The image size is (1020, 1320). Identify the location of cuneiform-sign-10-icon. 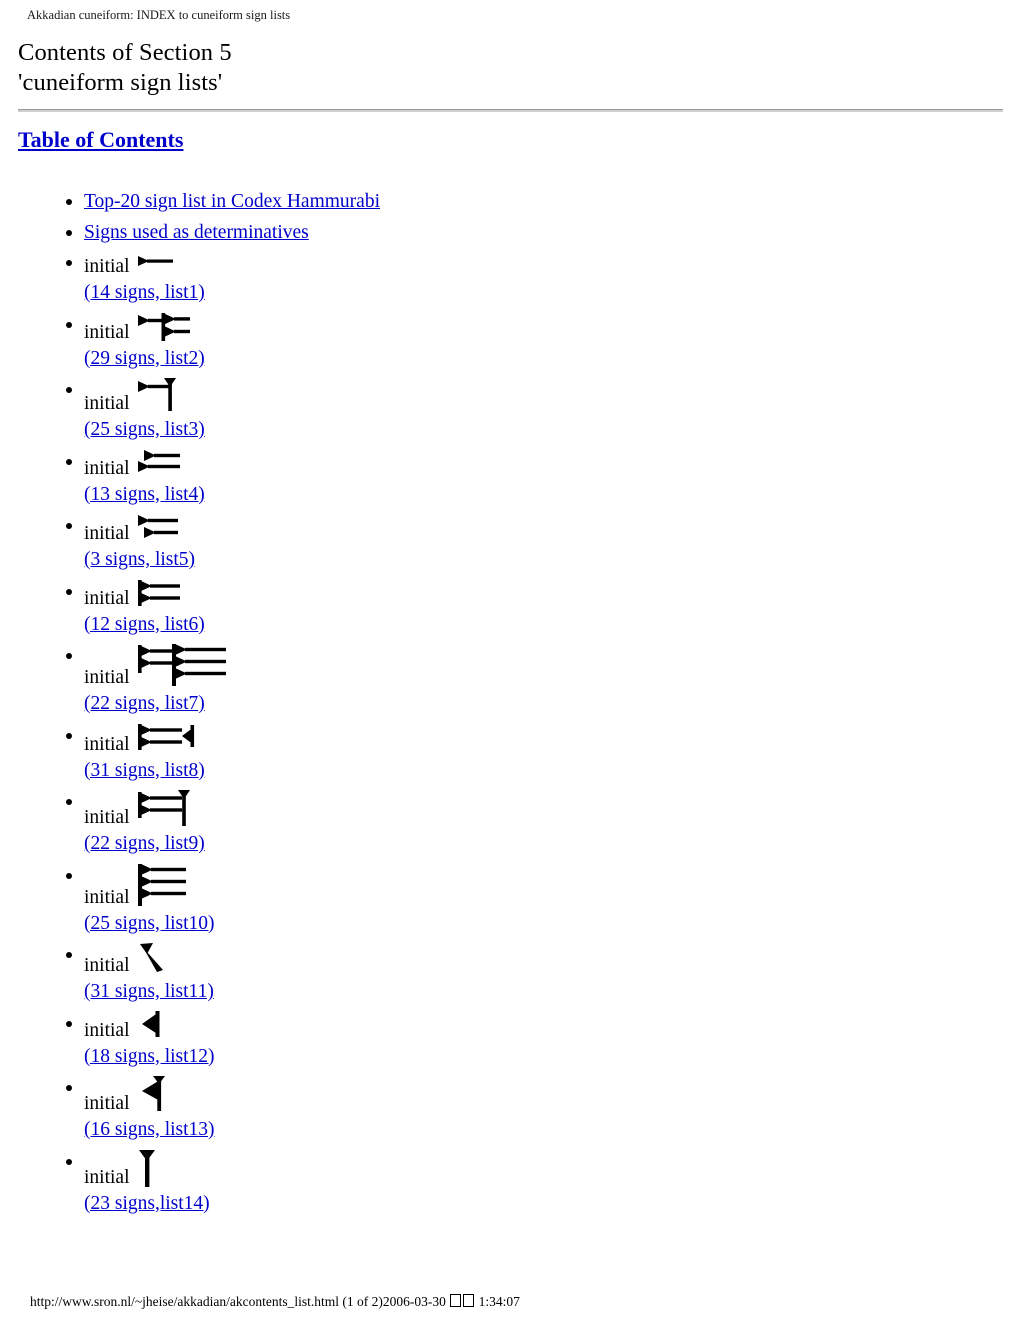
(162, 886).